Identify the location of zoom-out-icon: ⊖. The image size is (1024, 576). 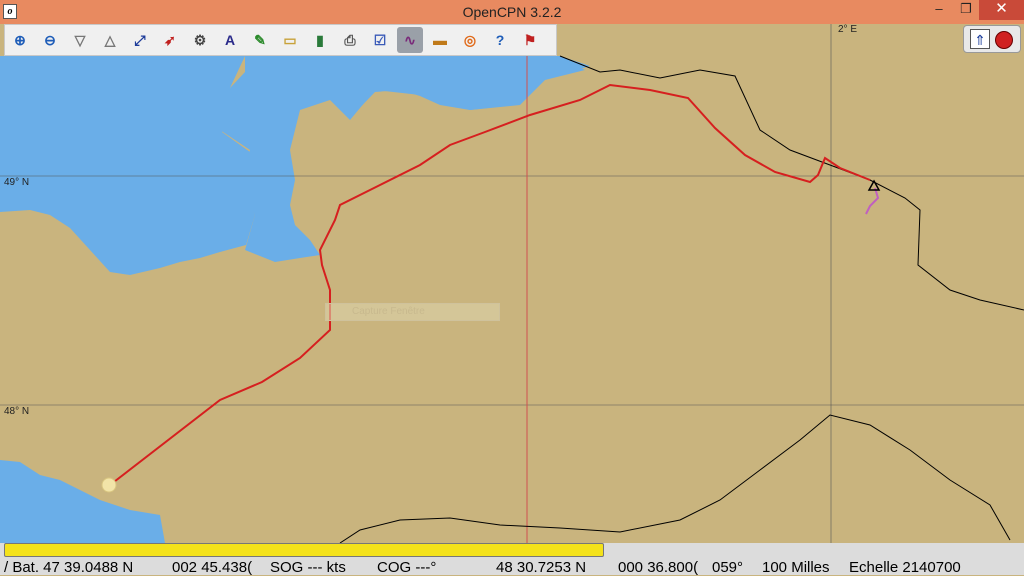
(50, 40).